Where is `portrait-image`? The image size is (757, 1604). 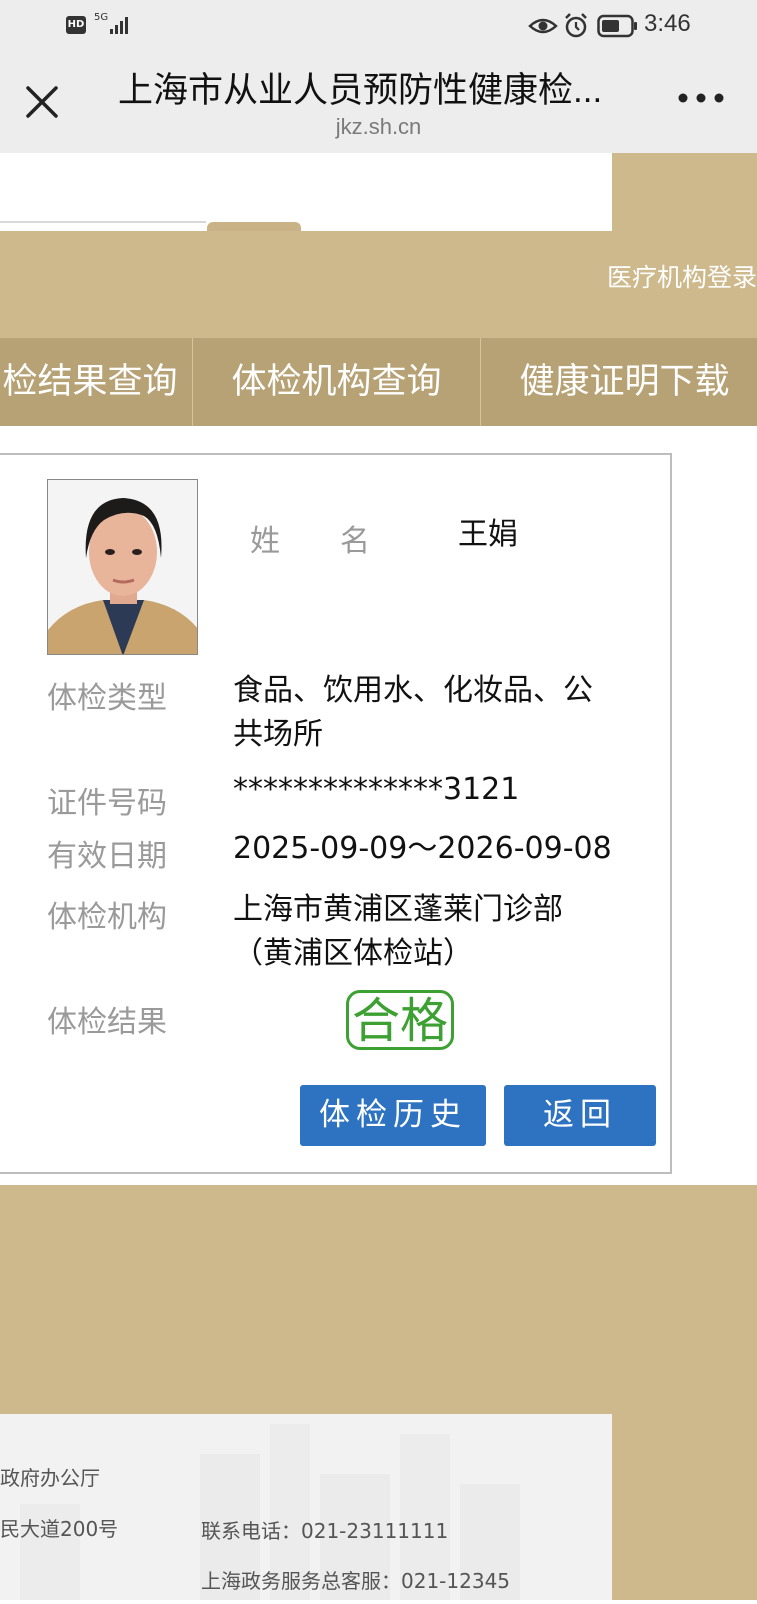 portrait-image is located at coordinates (122, 567).